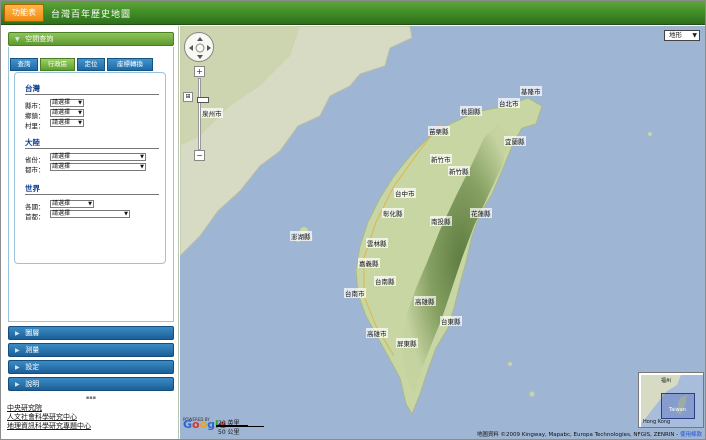 This screenshot has height=440, width=706. I want to click on county-select-value: 請選擇, so click(61, 102).